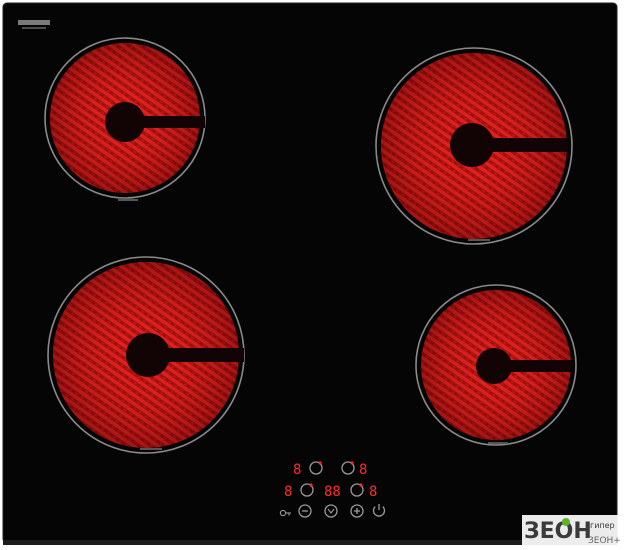  I want to click on display-mid-right: 8, so click(373, 492).